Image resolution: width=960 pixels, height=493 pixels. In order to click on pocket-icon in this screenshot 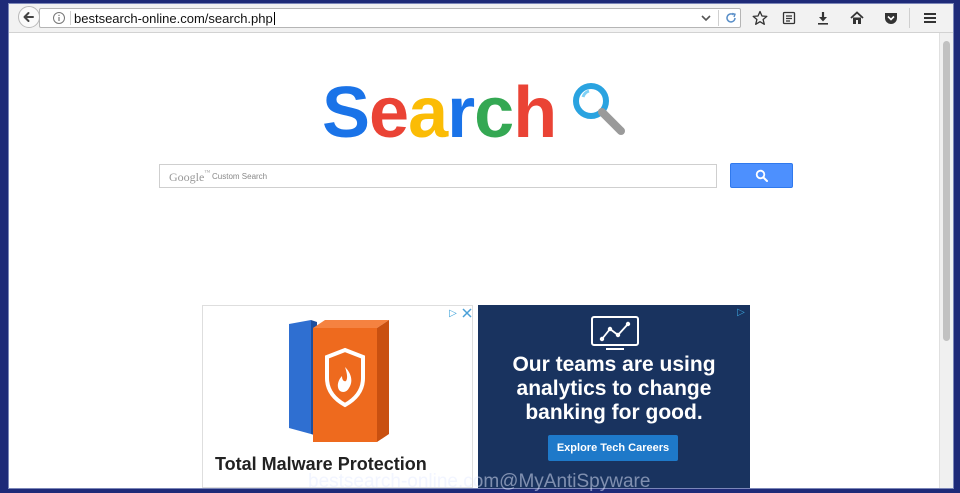, I will do `click(891, 18)`.